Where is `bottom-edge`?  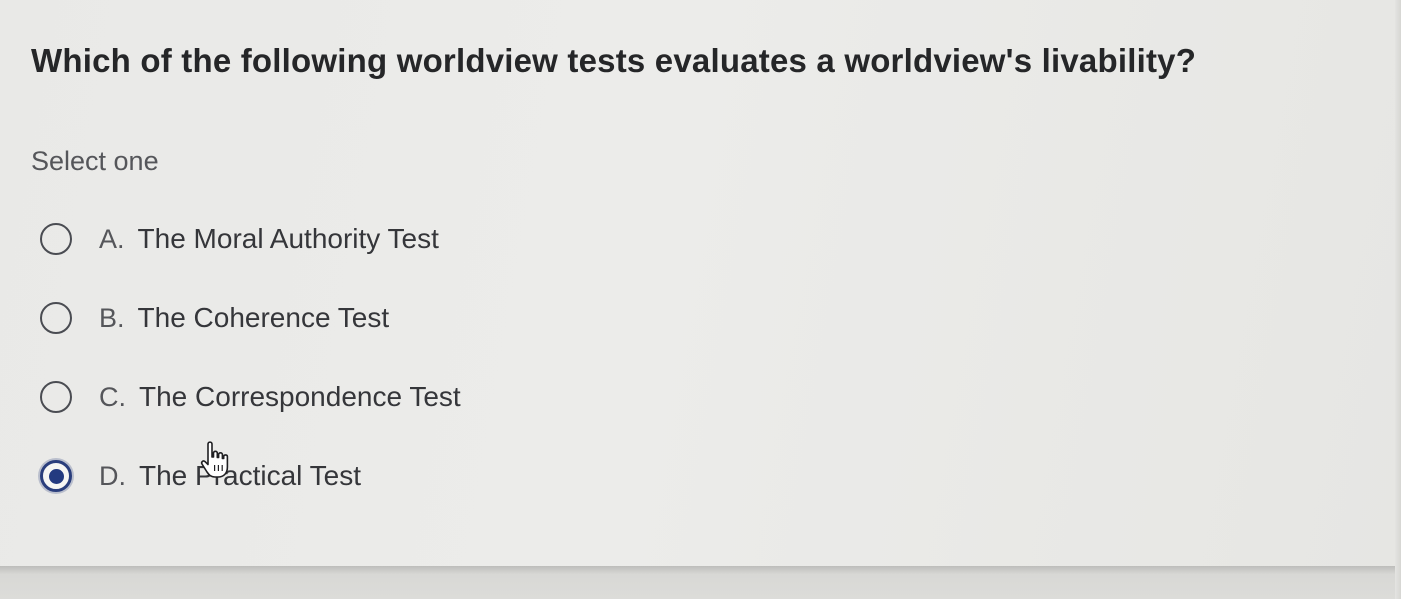 bottom-edge is located at coordinates (700, 582).